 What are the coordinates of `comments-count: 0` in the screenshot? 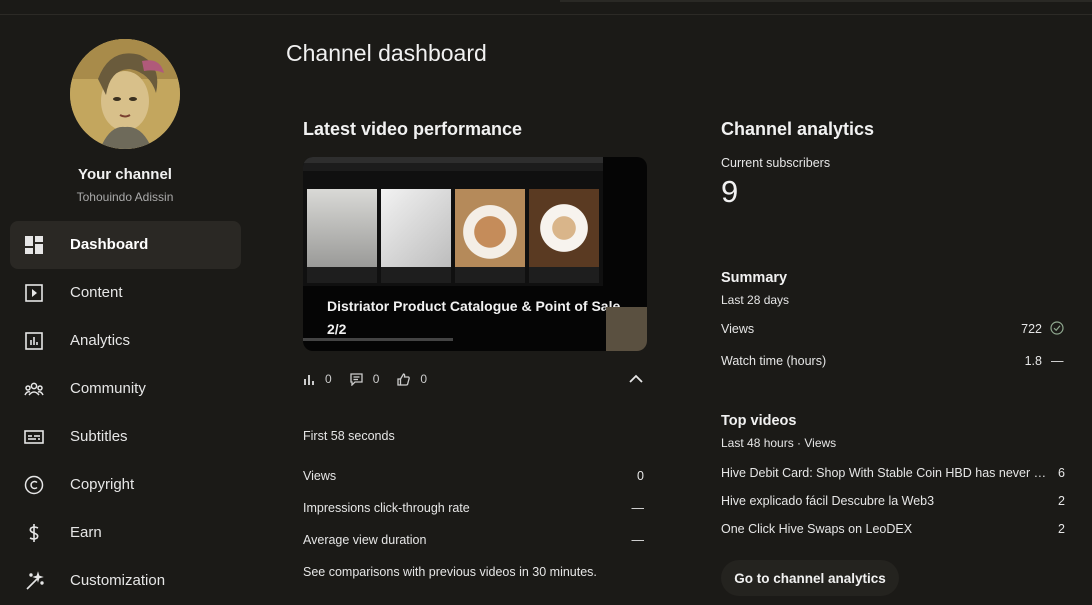 It's located at (376, 379).